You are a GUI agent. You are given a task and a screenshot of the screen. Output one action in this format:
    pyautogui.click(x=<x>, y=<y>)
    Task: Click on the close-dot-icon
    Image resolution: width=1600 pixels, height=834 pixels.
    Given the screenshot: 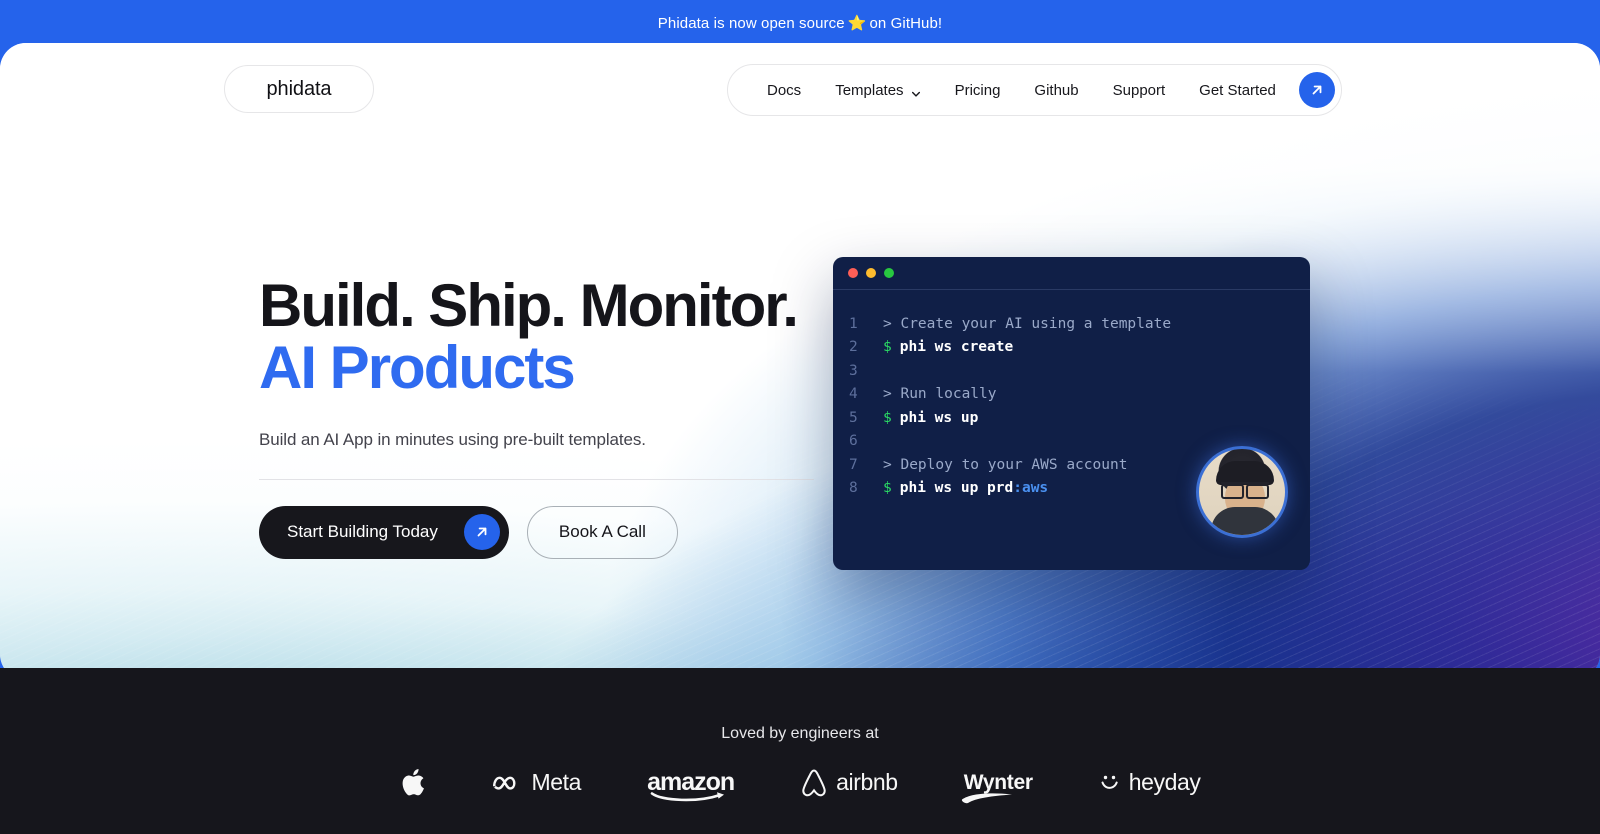 What is the action you would take?
    pyautogui.click(x=853, y=273)
    